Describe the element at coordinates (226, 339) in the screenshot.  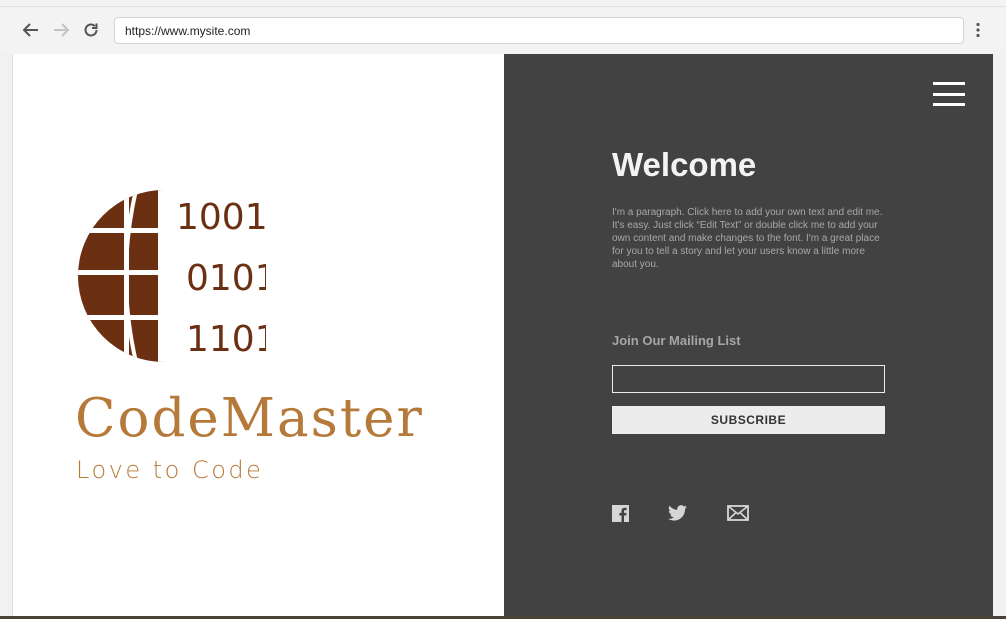
I see `binary-line: 1101` at that location.